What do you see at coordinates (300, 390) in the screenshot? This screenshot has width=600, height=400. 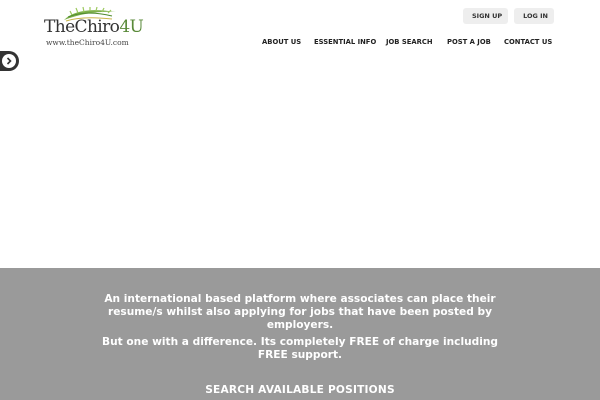 I see `search-positions-heading: SEARCH AVAILABLE POSITIONS` at bounding box center [300, 390].